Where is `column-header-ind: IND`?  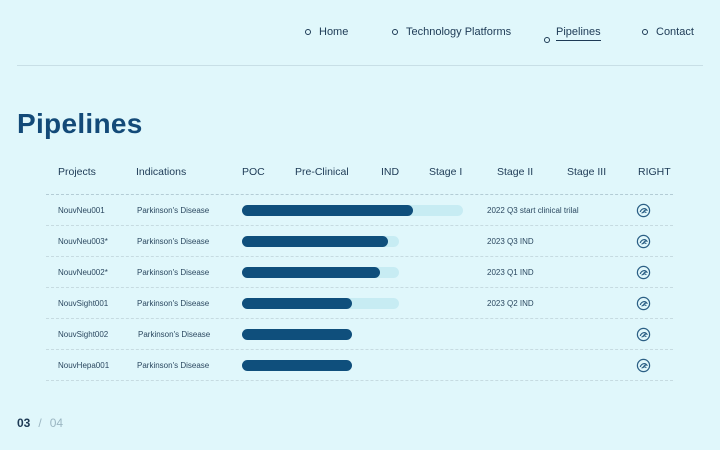
column-header-ind: IND is located at coordinates (390, 172).